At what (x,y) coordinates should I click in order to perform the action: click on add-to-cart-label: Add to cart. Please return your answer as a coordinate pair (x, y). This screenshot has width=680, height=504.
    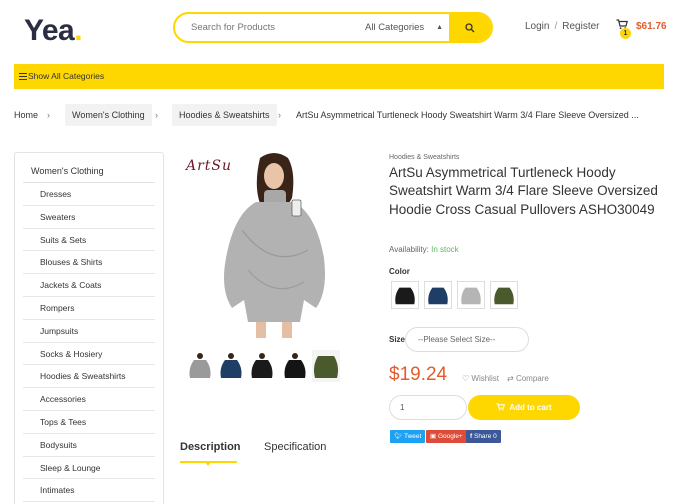
    Looking at the image, I should click on (530, 407).